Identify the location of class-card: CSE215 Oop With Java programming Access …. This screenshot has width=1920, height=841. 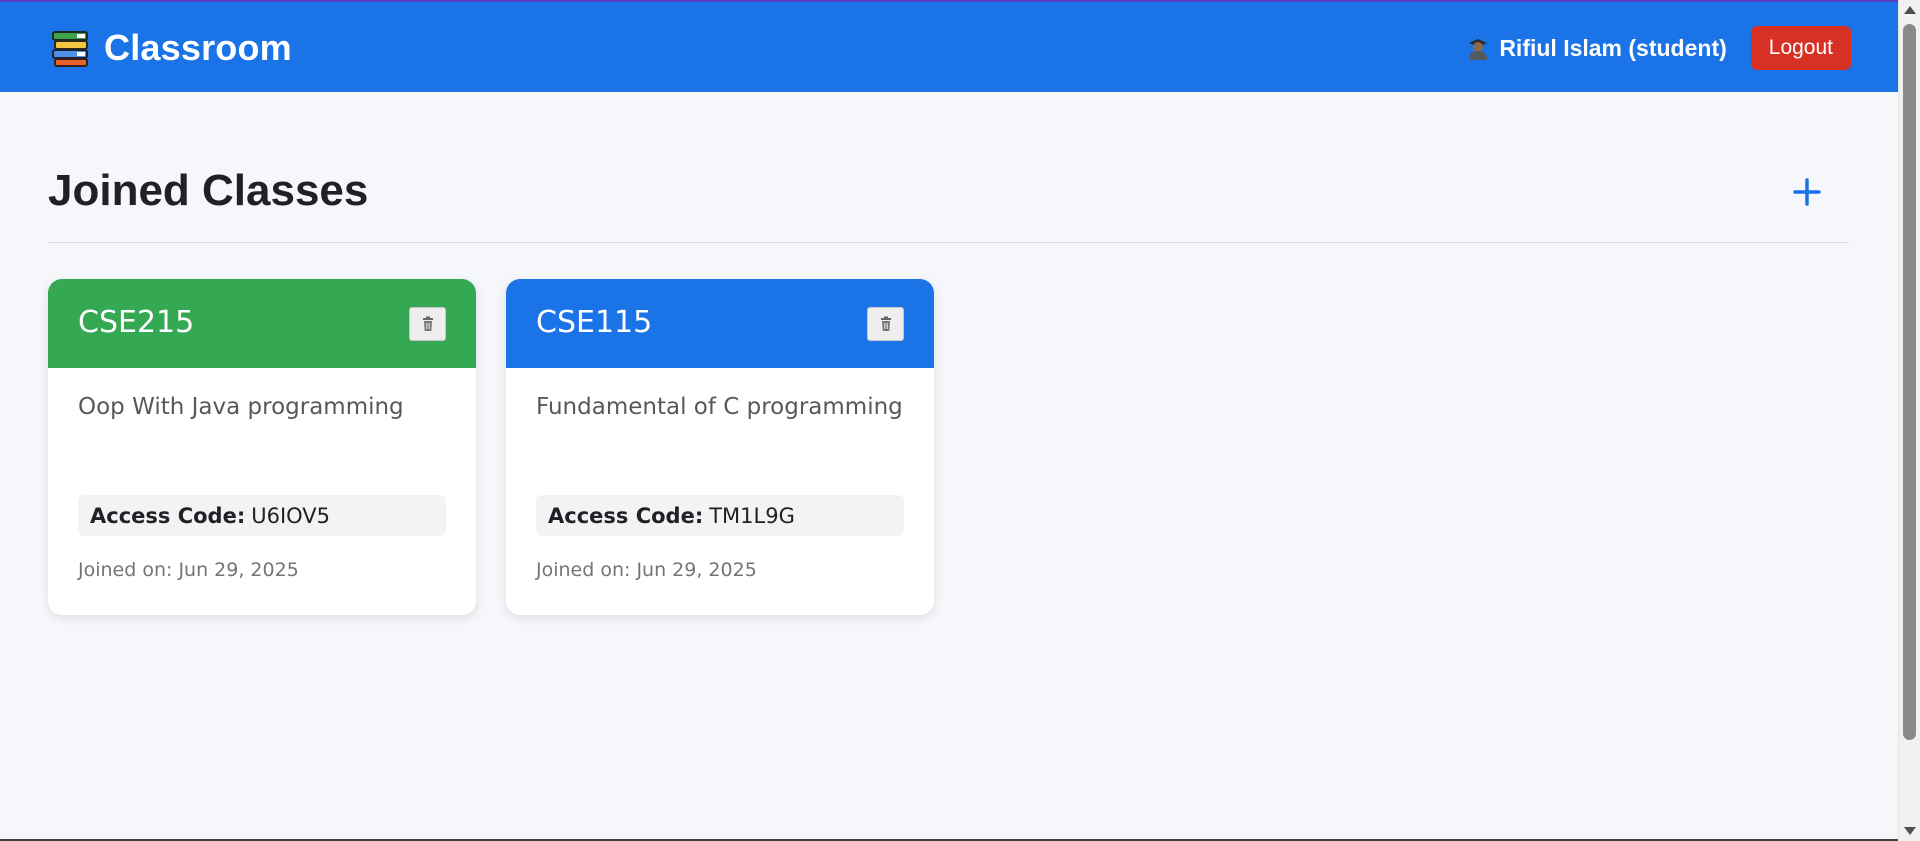
(262, 447).